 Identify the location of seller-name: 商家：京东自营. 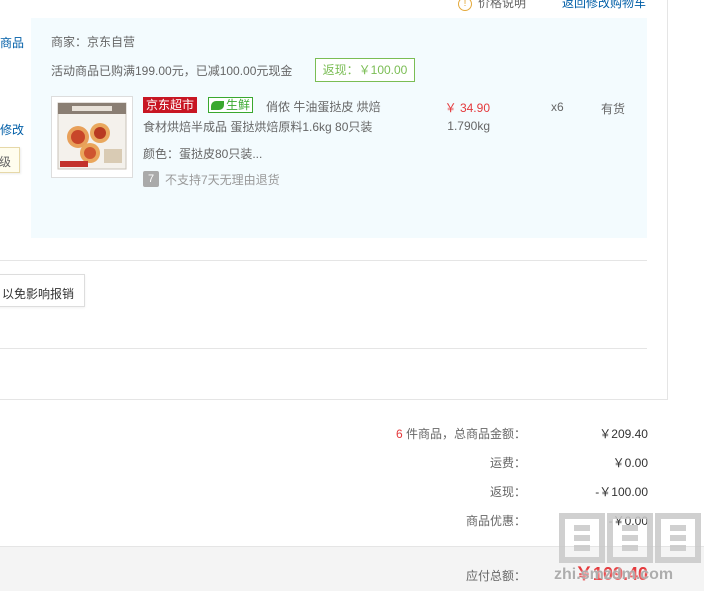
(93, 42).